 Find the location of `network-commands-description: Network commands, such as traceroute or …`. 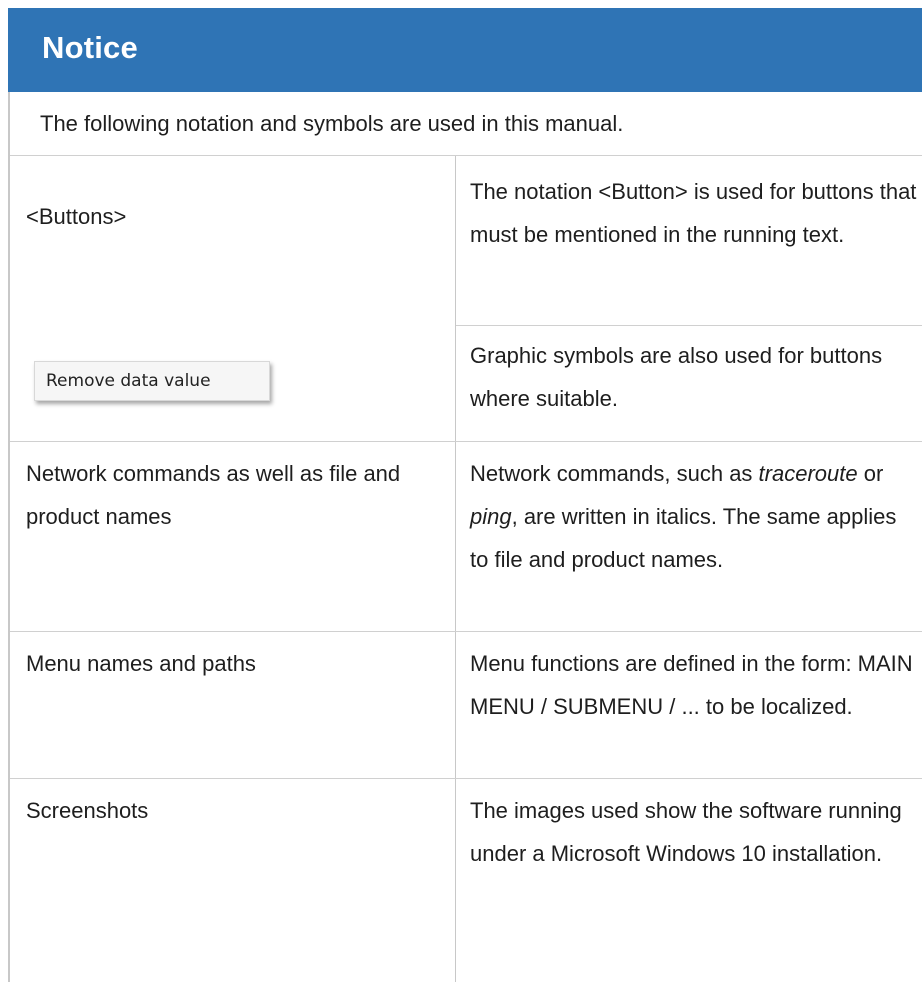

network-commands-description: Network commands, such as traceroute or … is located at coordinates (695, 516).